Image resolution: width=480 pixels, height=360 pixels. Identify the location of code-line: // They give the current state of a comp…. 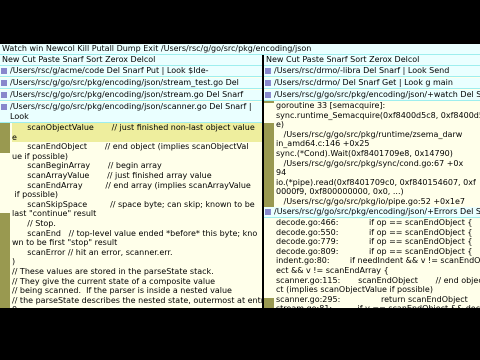
(137, 282).